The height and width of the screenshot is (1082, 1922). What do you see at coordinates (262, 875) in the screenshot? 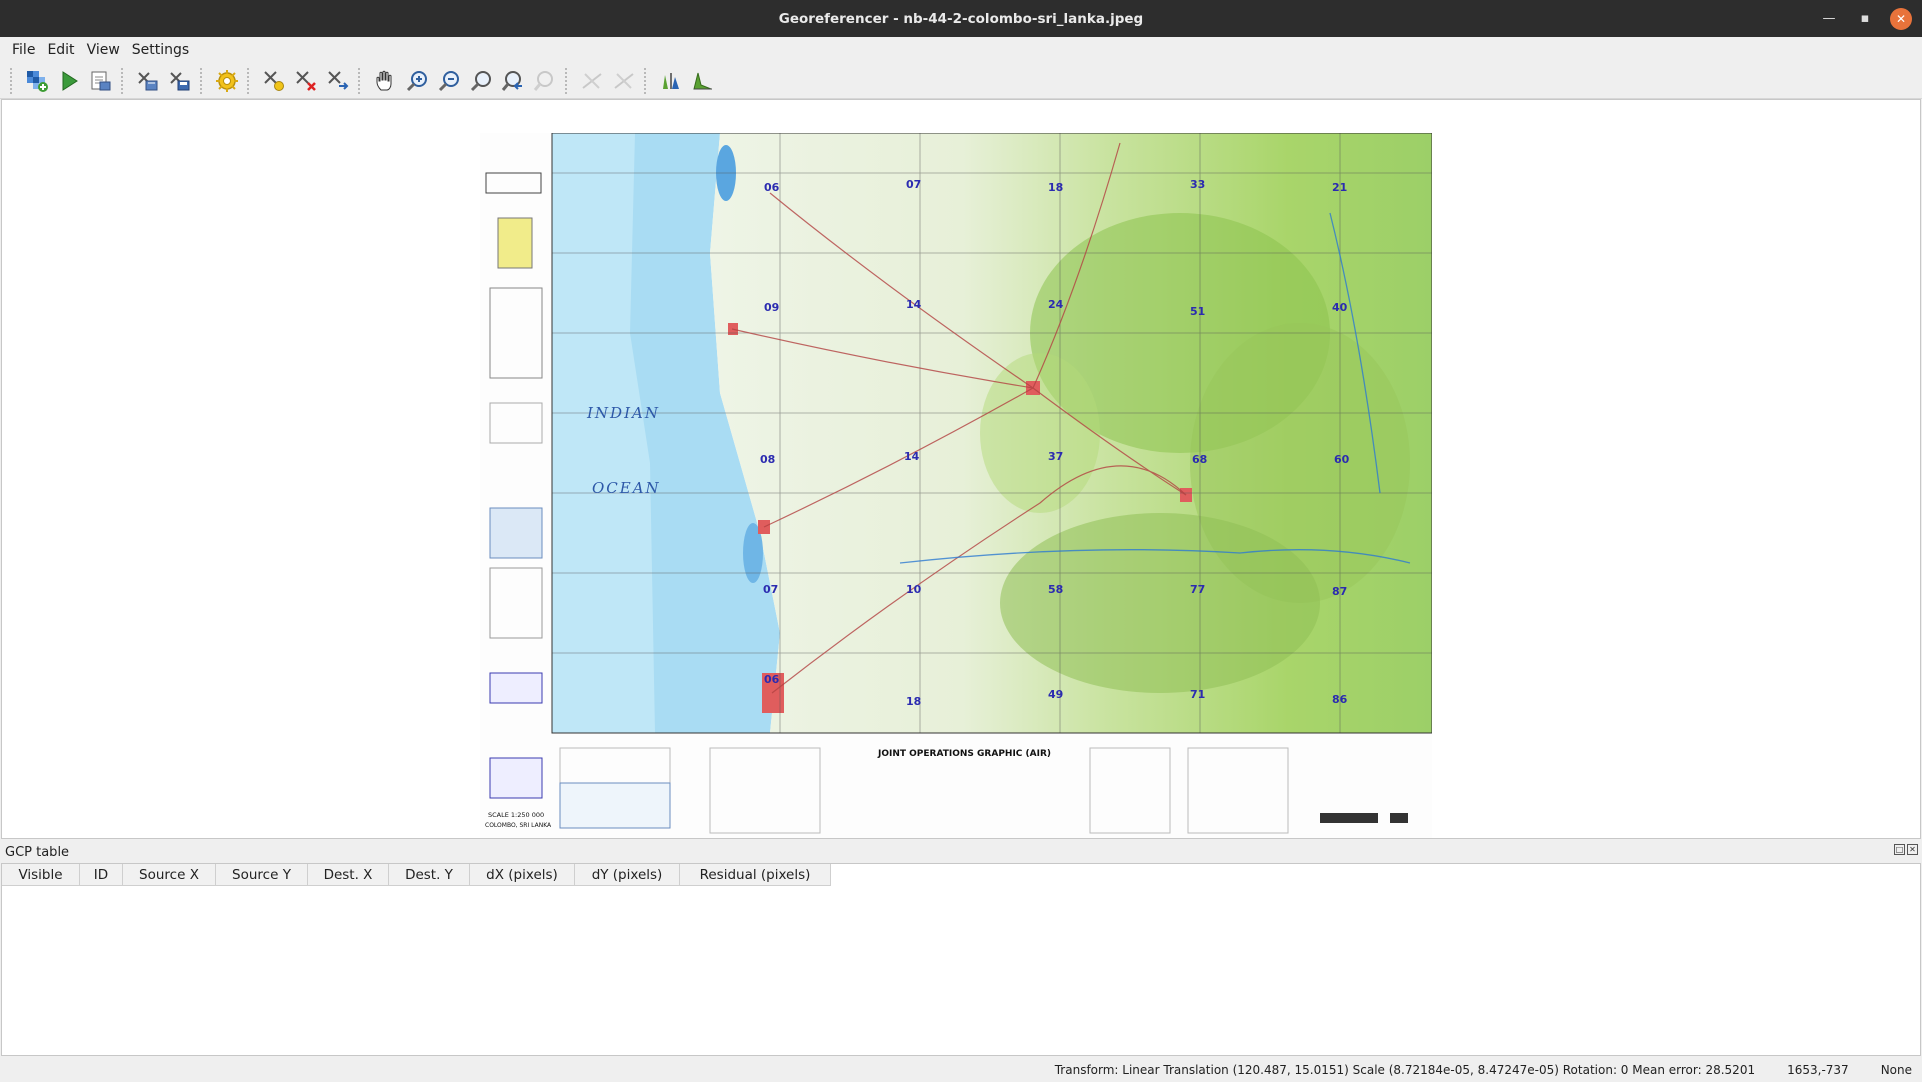
I see `column-header-source-y: Source Y` at bounding box center [262, 875].